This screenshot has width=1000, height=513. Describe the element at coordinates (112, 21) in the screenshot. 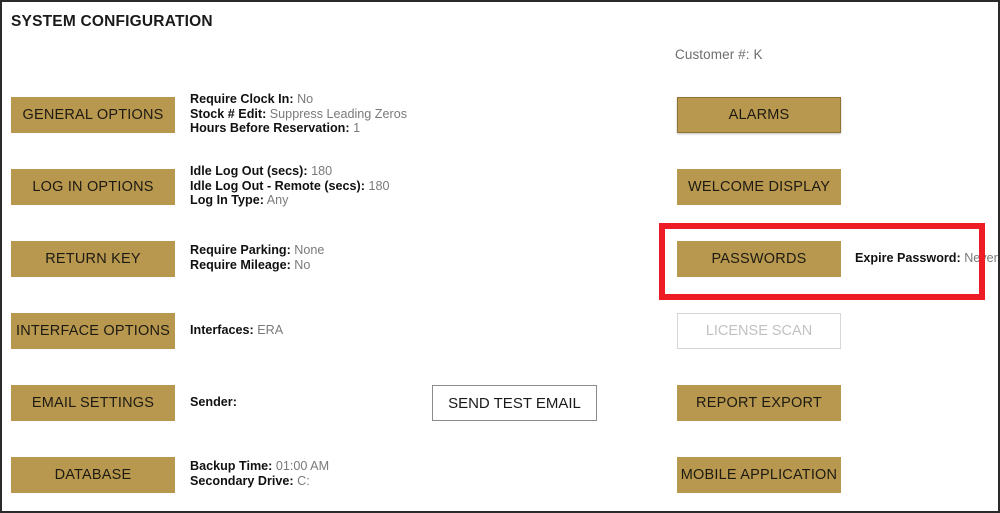

I see `page-title: SYSTEM CONFIGURATION` at that location.